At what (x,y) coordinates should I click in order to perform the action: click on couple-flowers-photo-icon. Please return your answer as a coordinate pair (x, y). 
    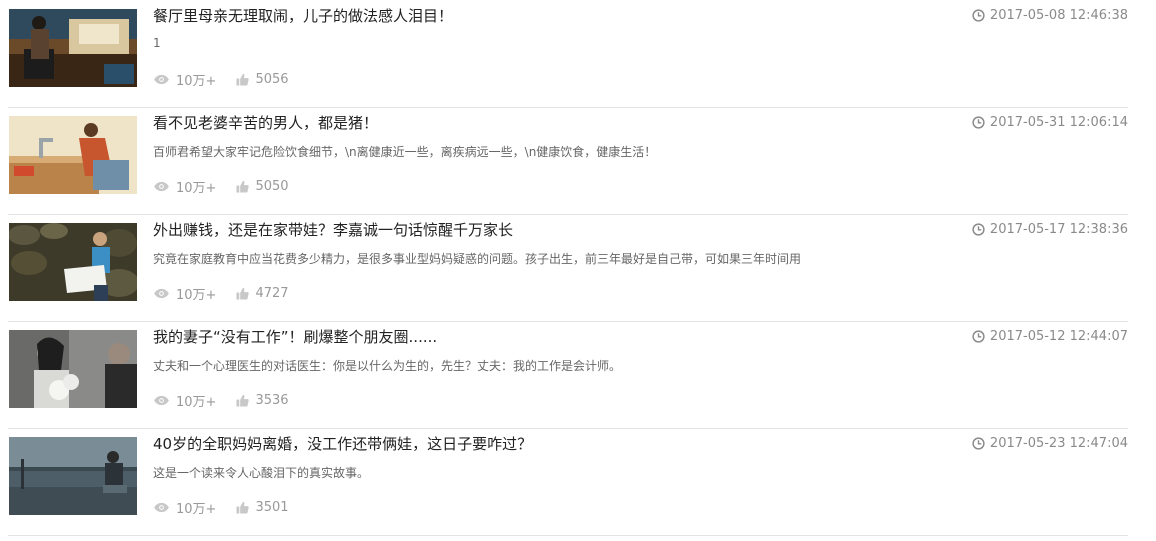
    Looking at the image, I should click on (73, 369).